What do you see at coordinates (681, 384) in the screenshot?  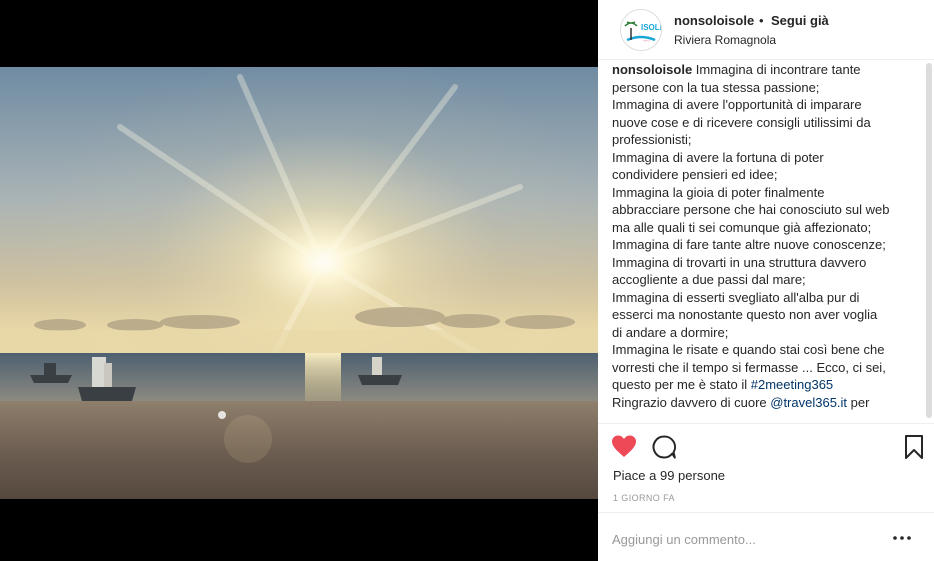 I see `caption-text: questo per me è stato il` at bounding box center [681, 384].